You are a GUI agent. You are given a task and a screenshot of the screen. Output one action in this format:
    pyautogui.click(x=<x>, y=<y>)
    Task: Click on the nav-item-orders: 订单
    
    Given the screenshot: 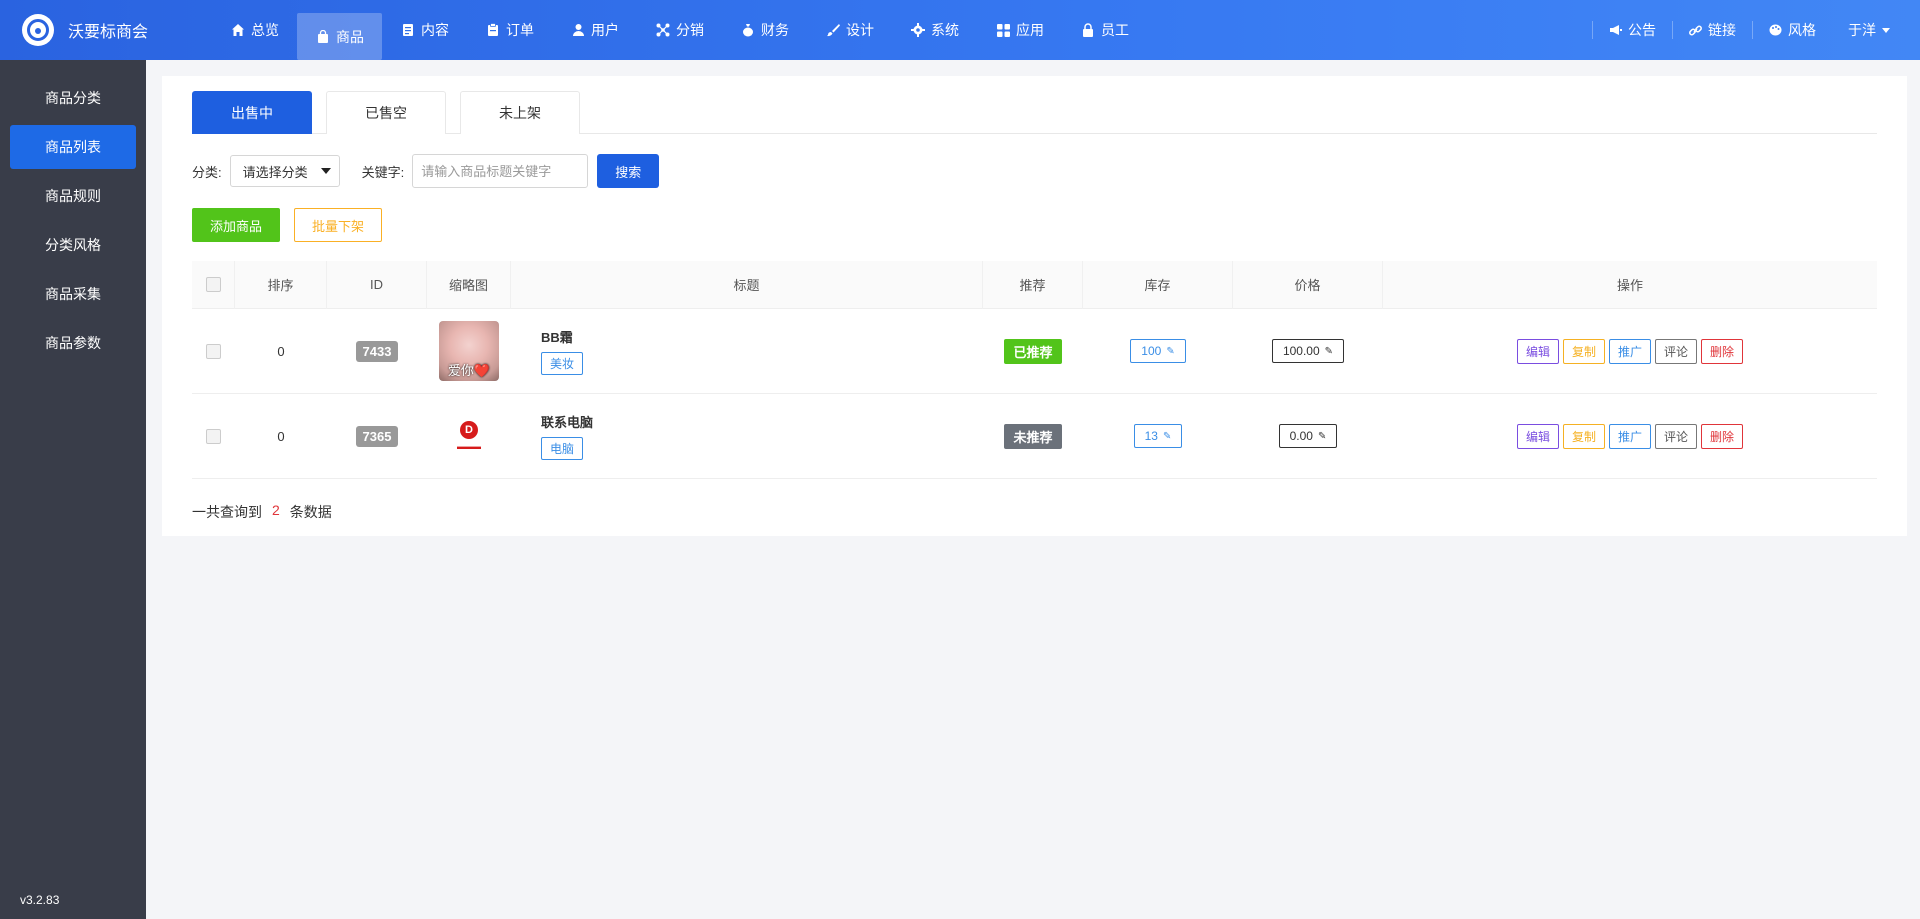 What is the action you would take?
    pyautogui.click(x=509, y=30)
    